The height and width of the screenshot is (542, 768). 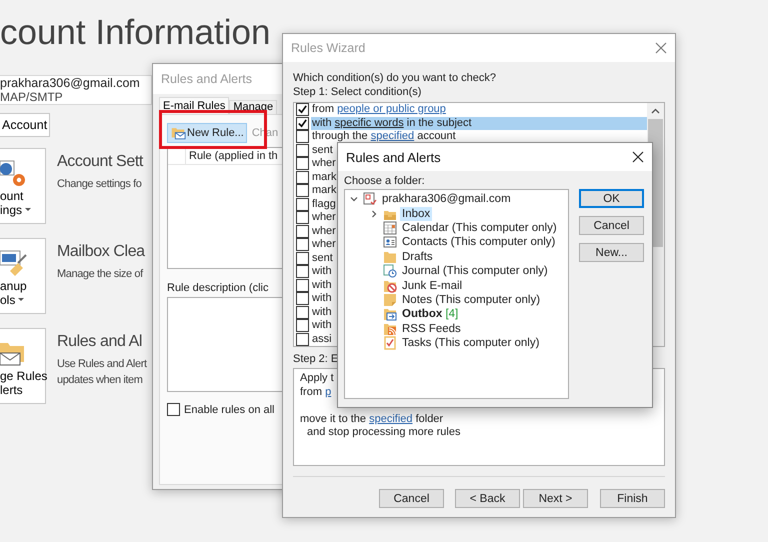 What do you see at coordinates (390, 257) in the screenshot?
I see `folder-icon` at bounding box center [390, 257].